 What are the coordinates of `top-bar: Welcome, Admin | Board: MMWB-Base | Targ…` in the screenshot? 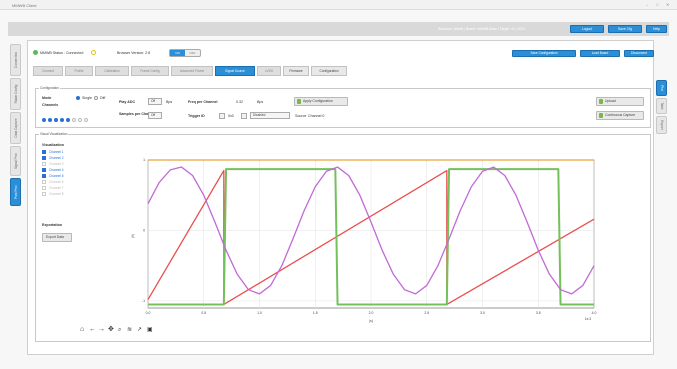 It's located at (338, 29).